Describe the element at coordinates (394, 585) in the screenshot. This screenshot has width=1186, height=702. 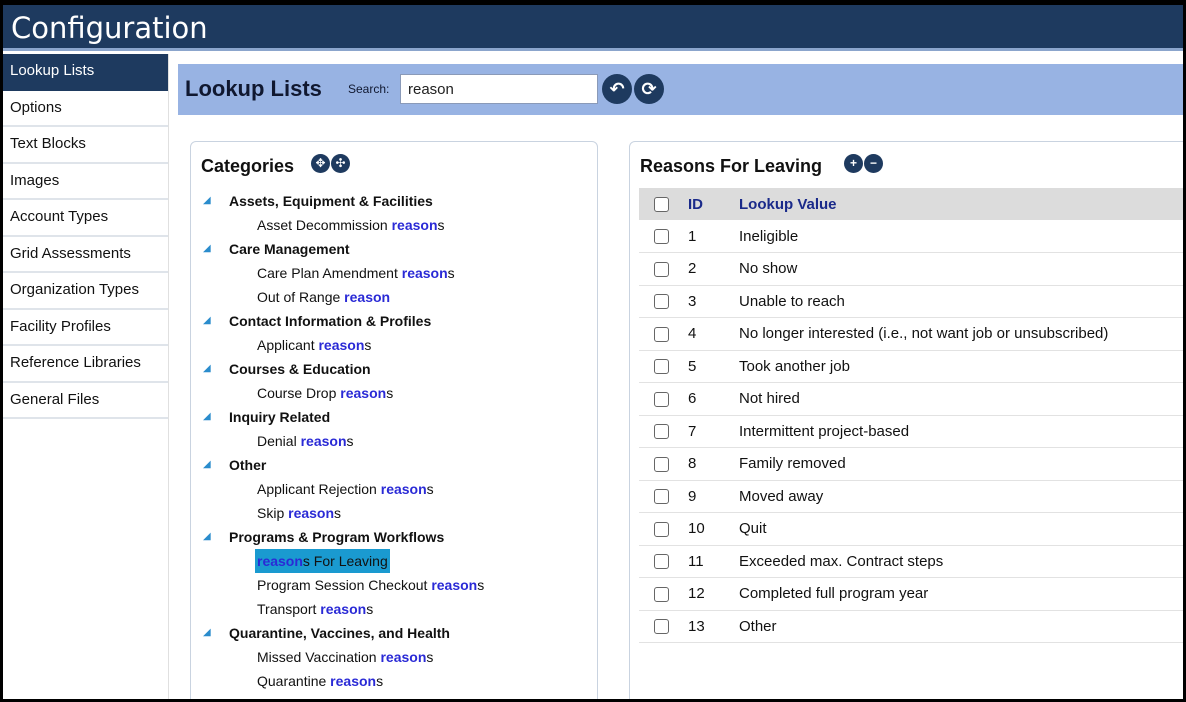
I see `tree-item: Program Session Checkout reasons` at that location.